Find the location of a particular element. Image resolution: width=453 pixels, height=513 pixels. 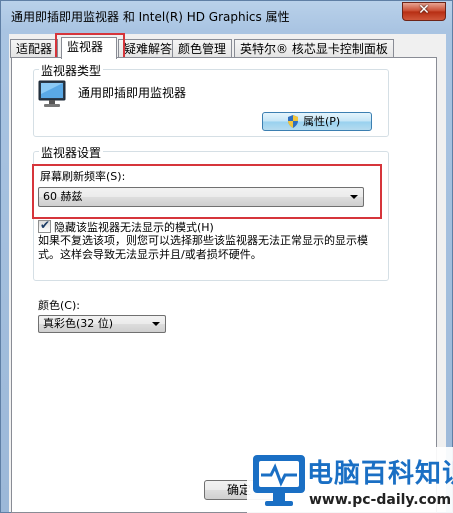

monitor-name: 通用即插即用监视器 is located at coordinates (132, 93).